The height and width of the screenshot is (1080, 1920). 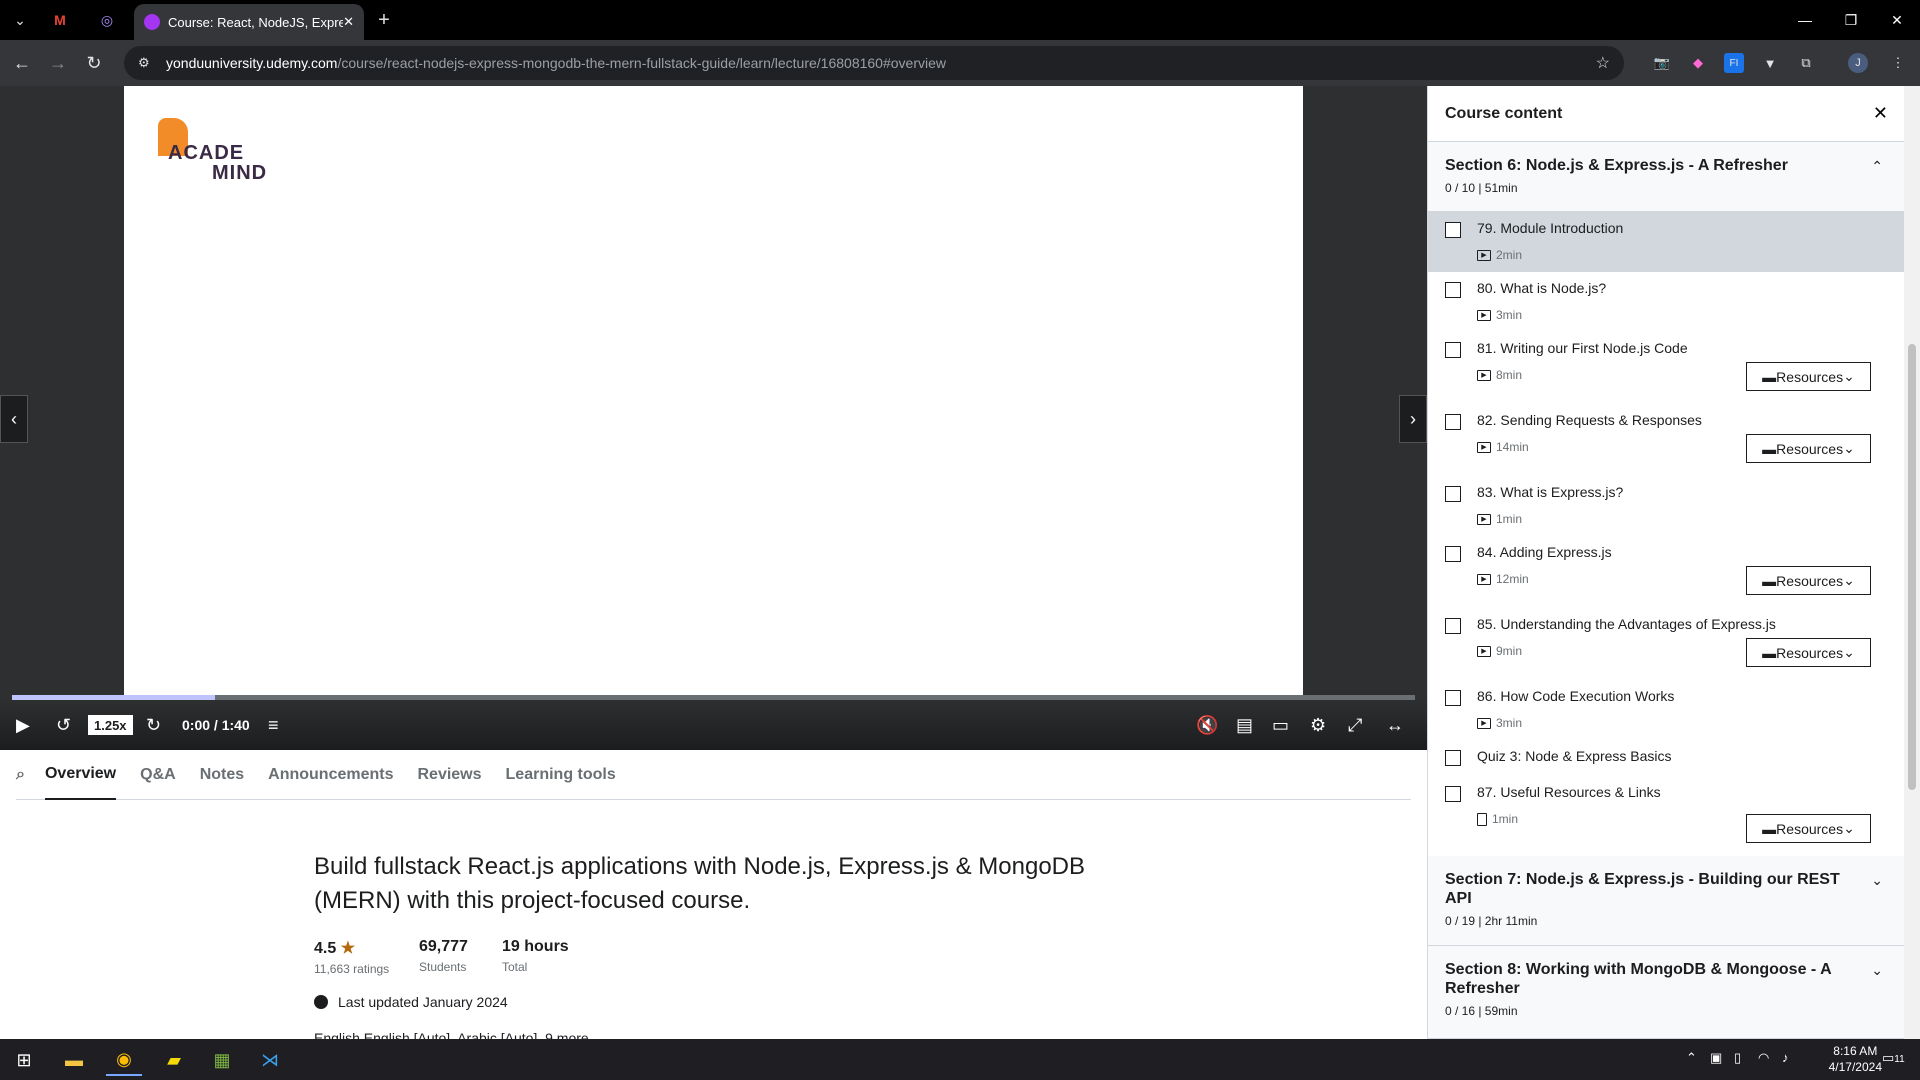 I want to click on restore-icon: ❐, so click(x=1851, y=20).